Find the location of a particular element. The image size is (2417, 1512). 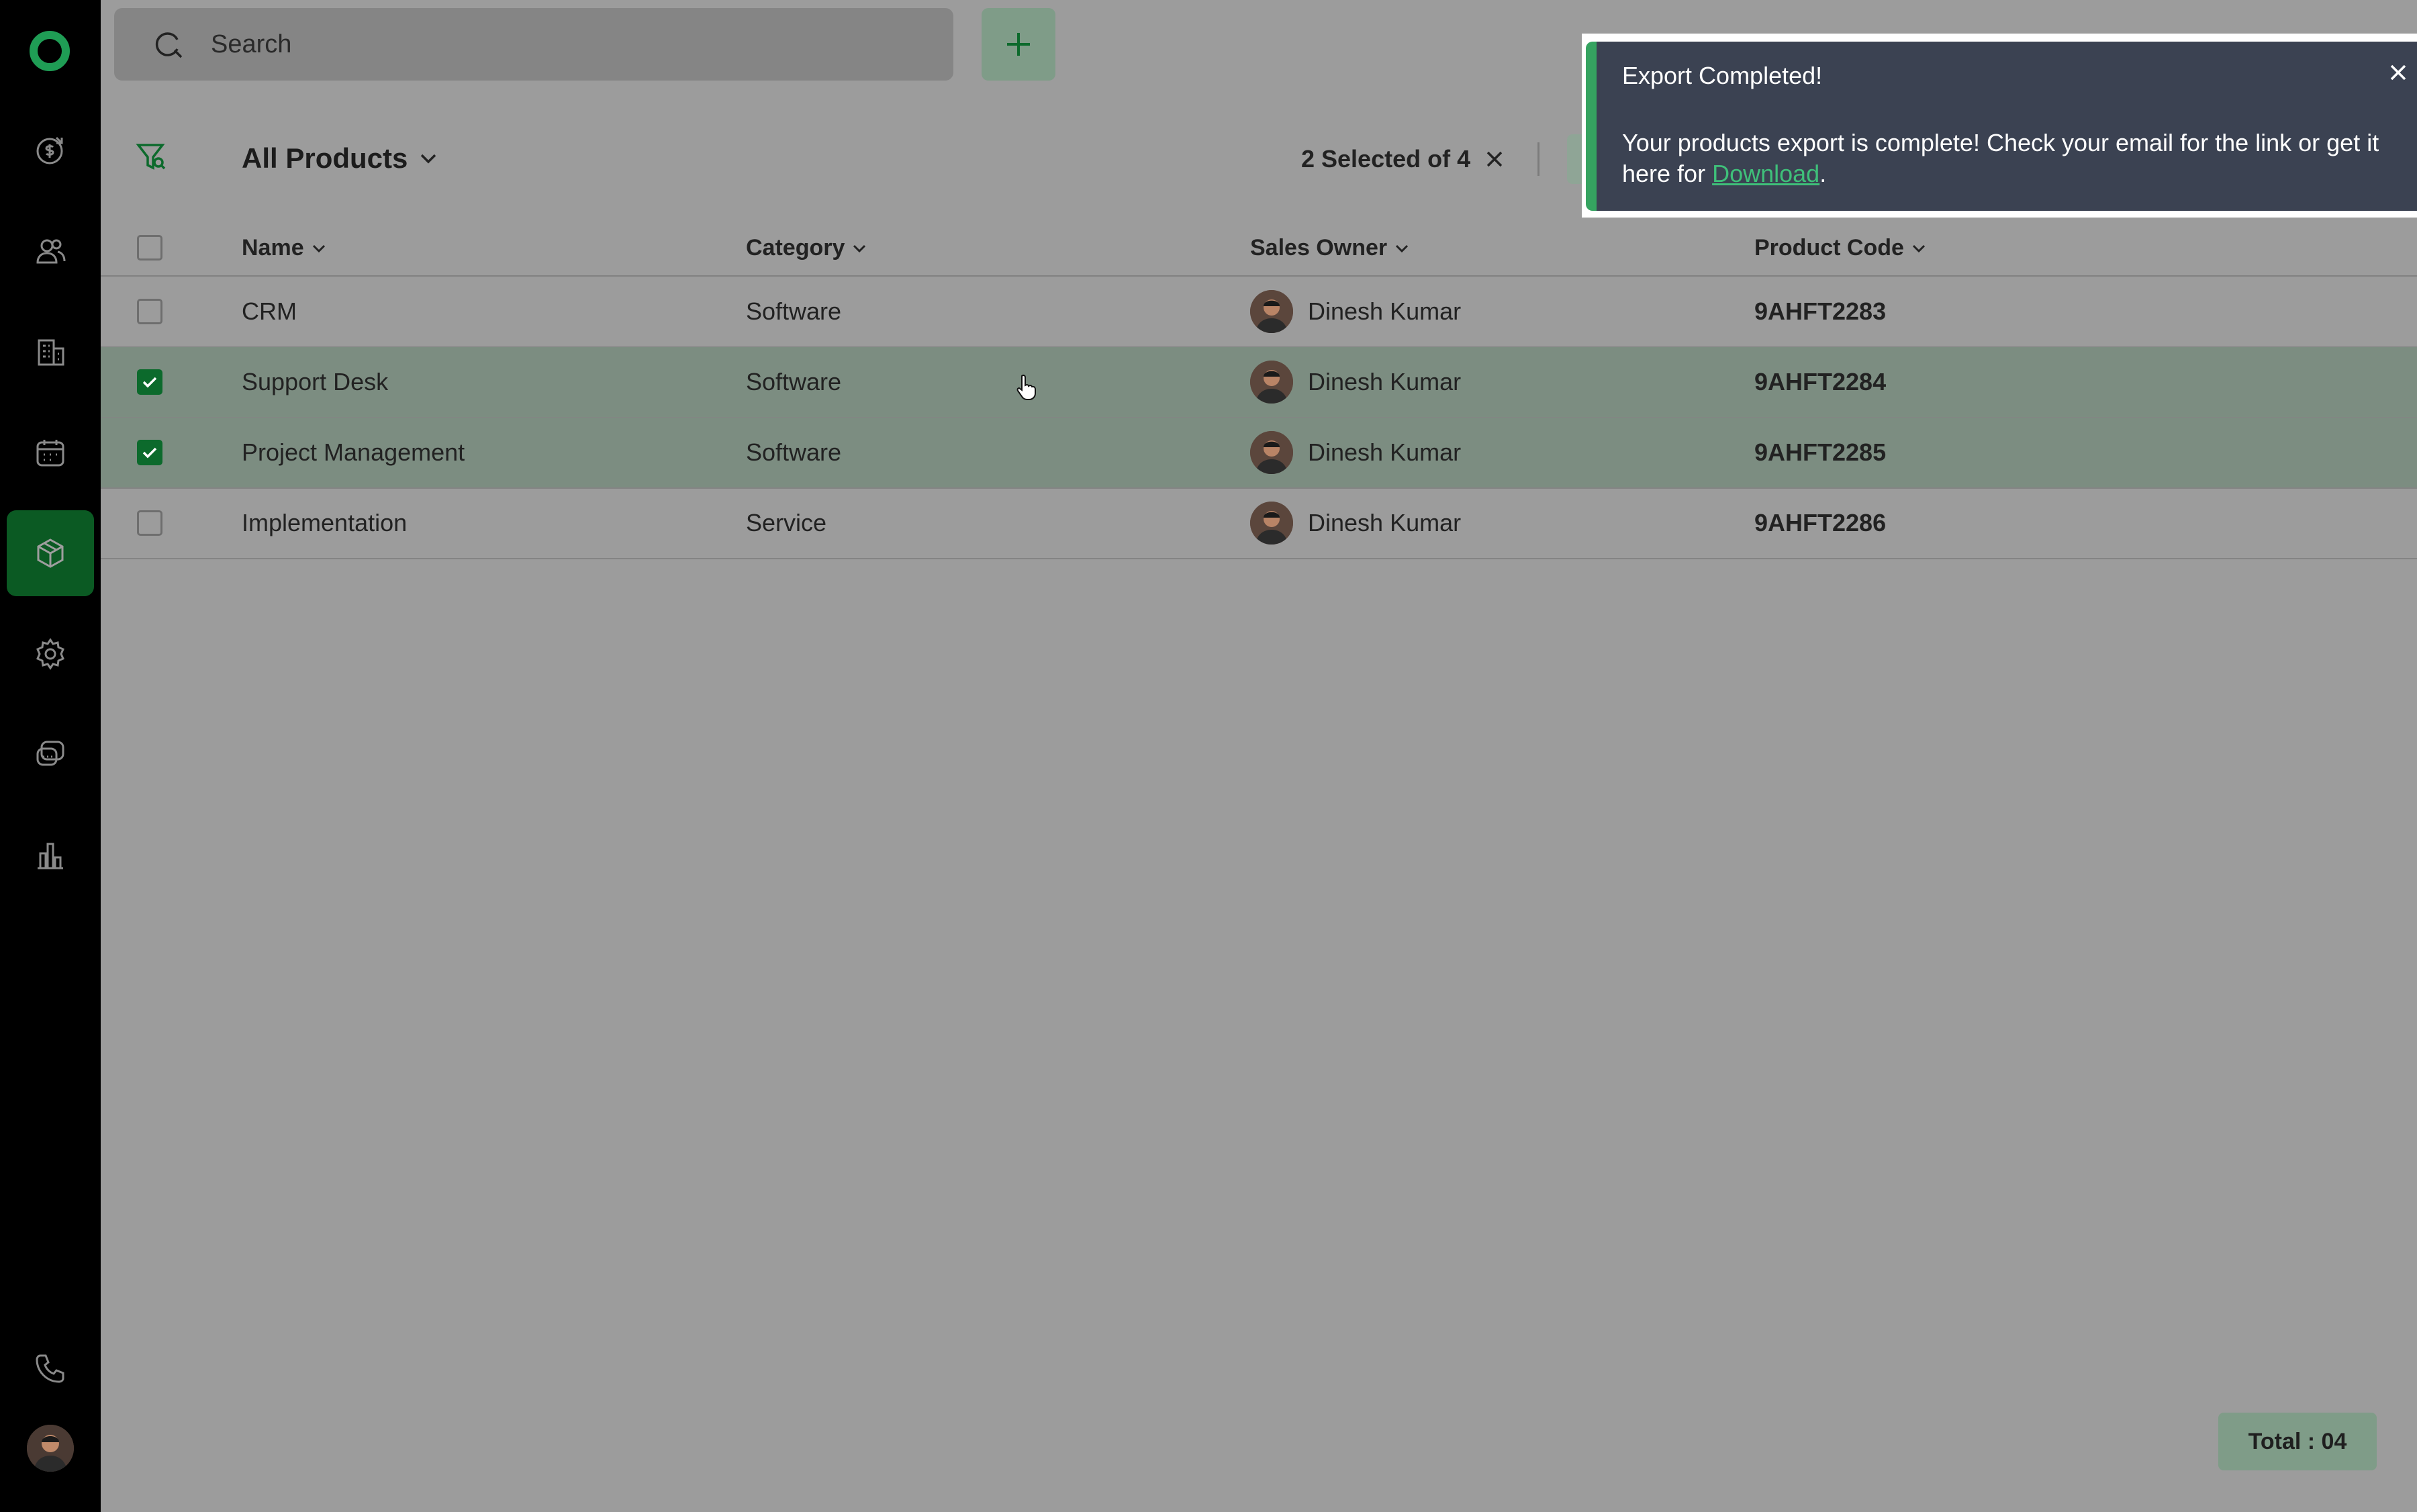

select-all-checkbox is located at coordinates (150, 248).